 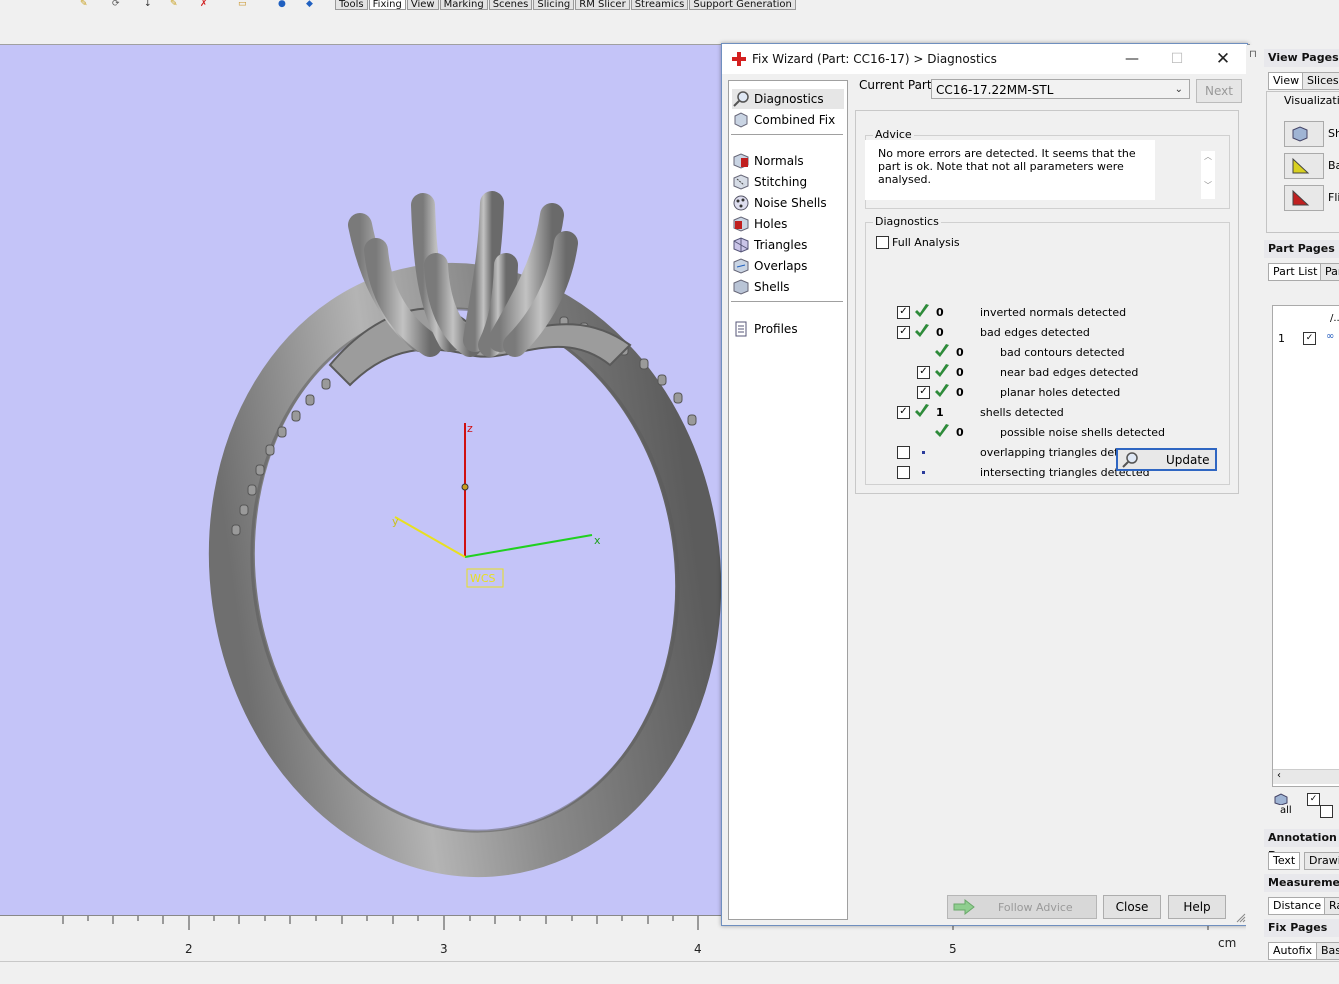 I want to click on close-button: Close, so click(x=1132, y=907).